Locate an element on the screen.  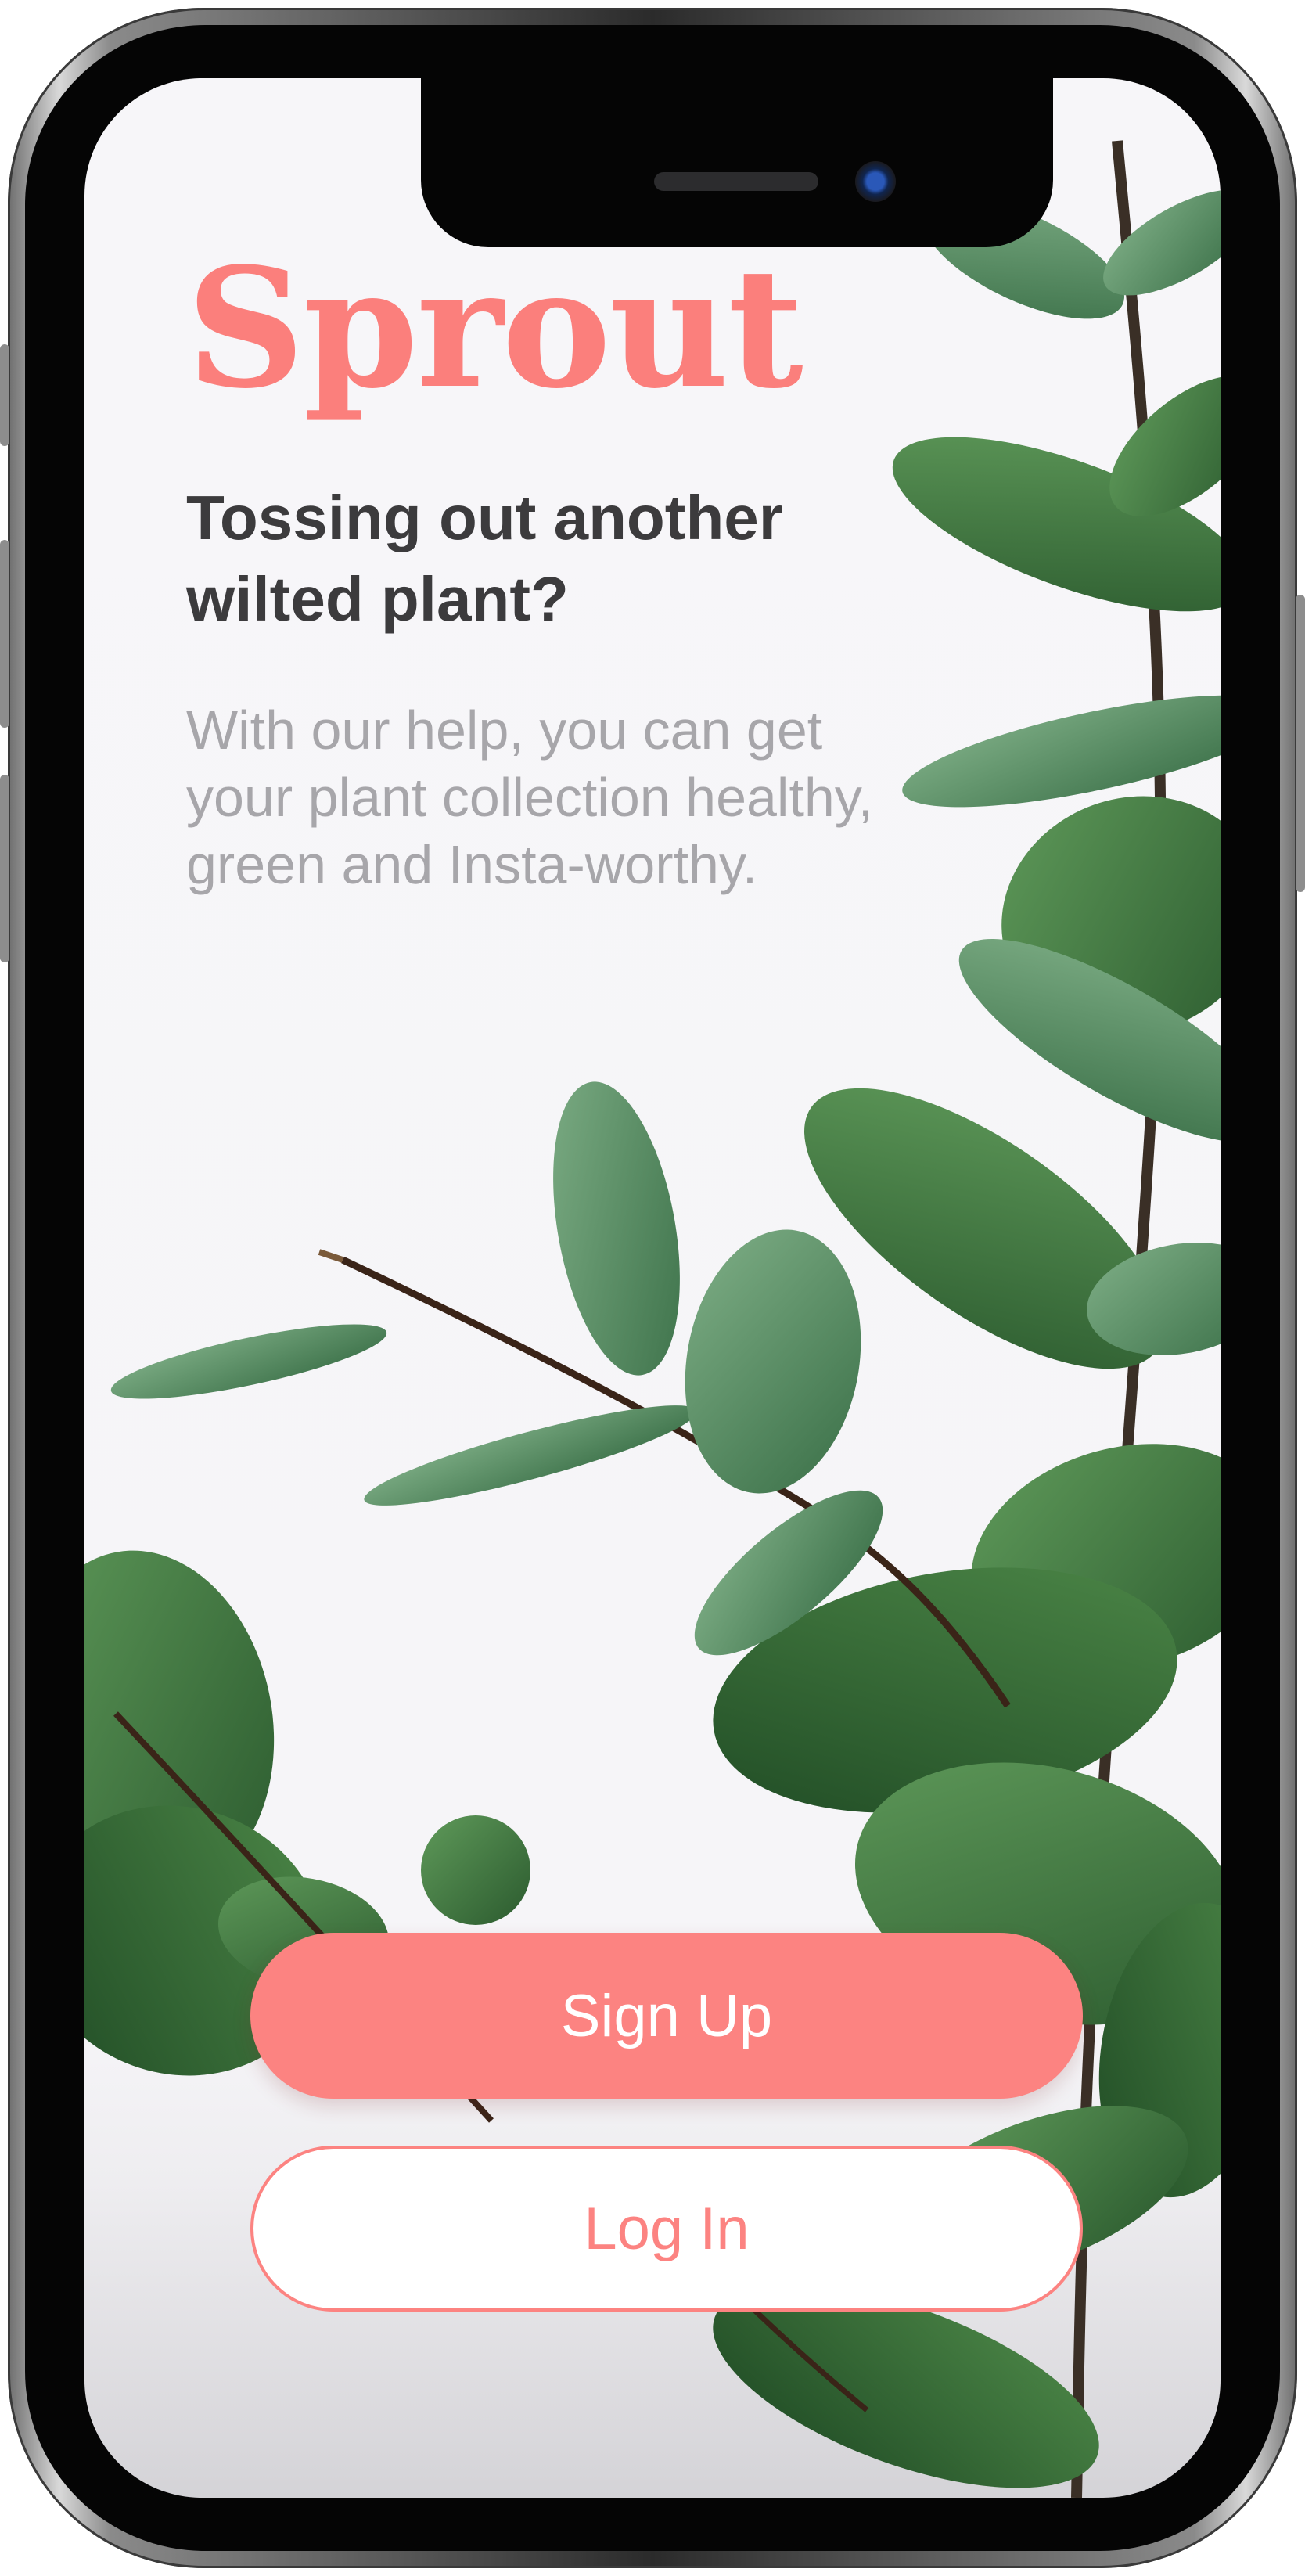
brand-logo: Sprout is located at coordinates (494, 328).